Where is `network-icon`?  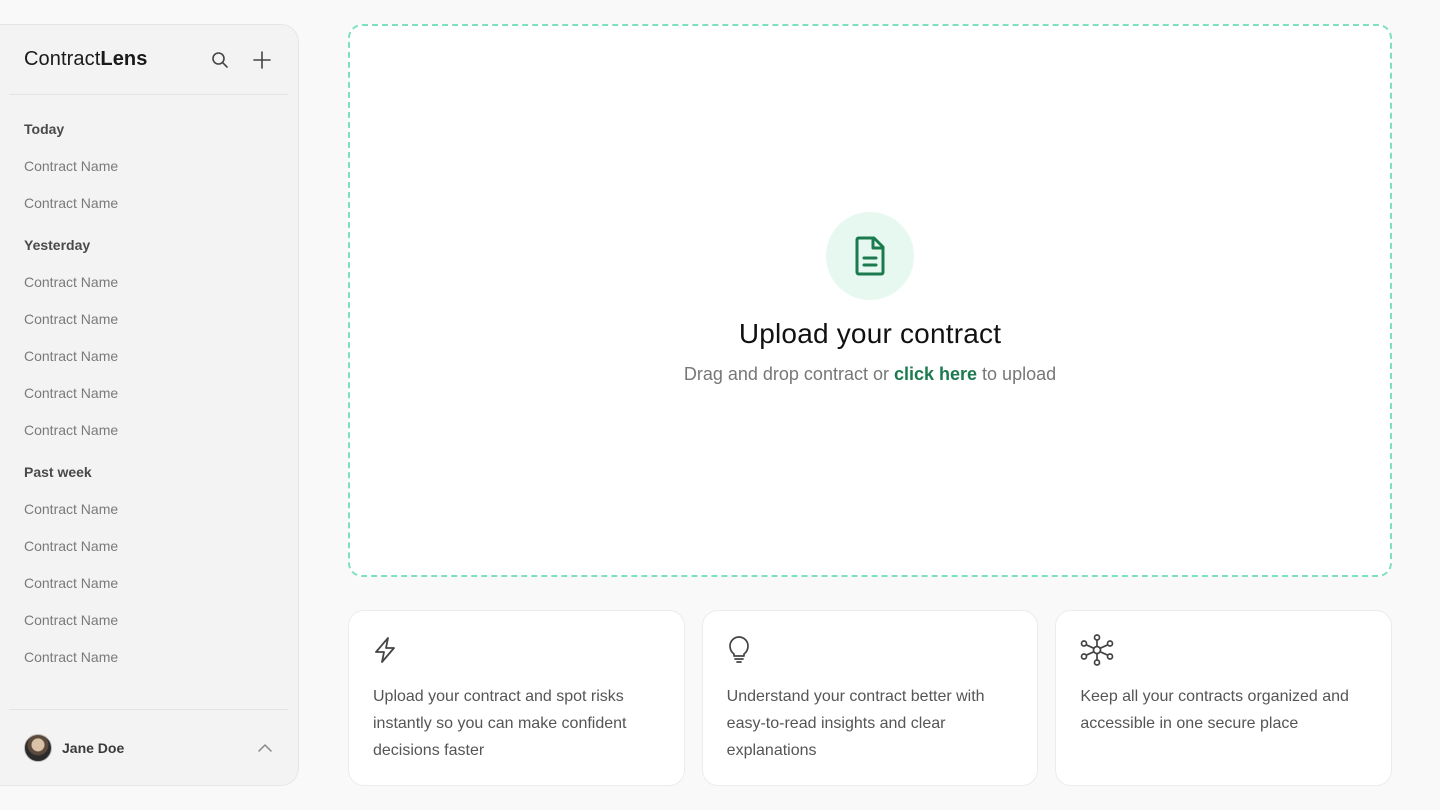
network-icon is located at coordinates (1097, 650).